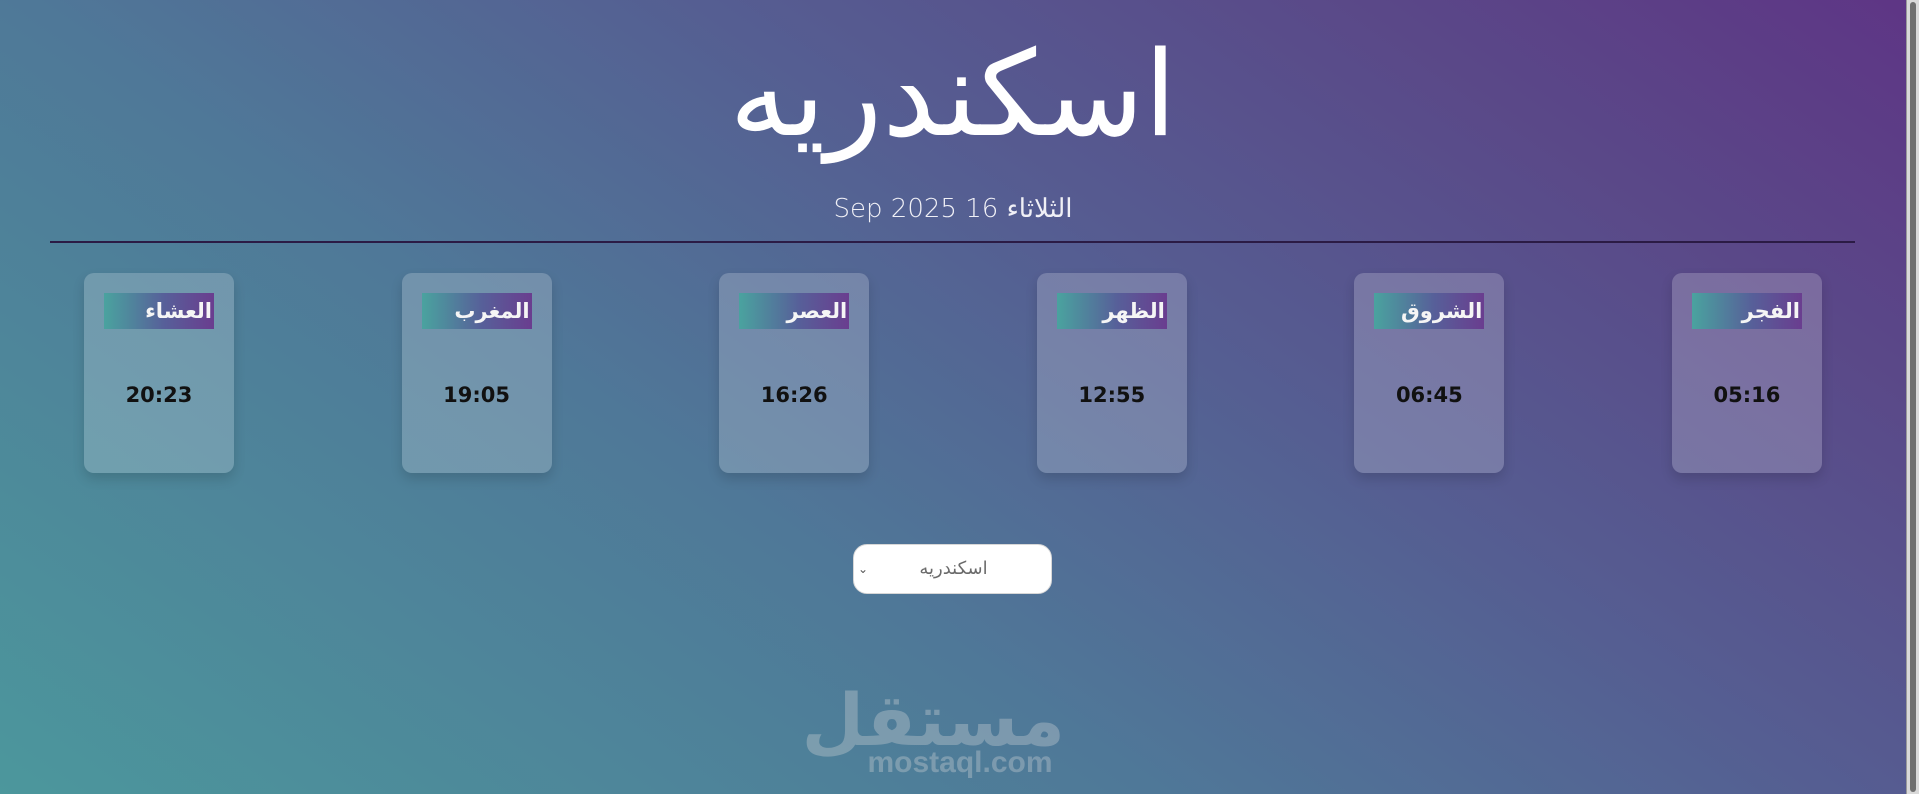  What do you see at coordinates (863, 569) in the screenshot?
I see `chevron-down-icon: ⌄` at bounding box center [863, 569].